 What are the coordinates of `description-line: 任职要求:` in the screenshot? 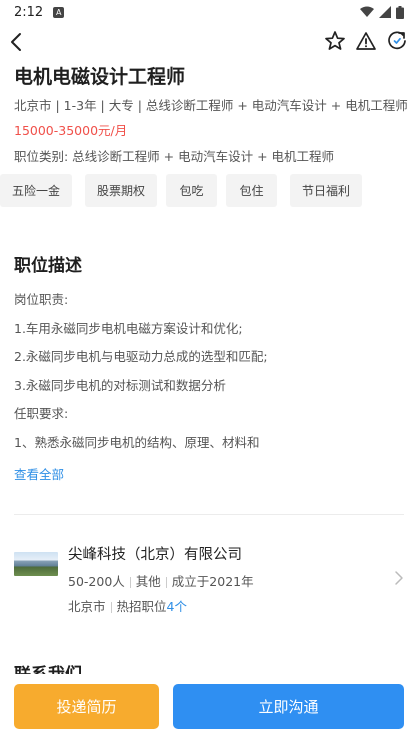 It's located at (41, 413).